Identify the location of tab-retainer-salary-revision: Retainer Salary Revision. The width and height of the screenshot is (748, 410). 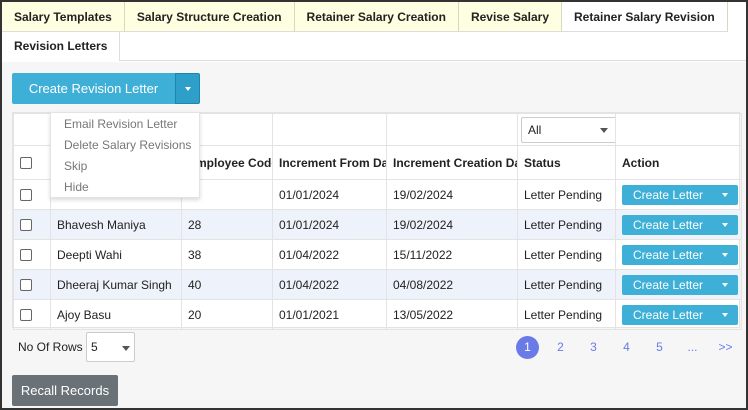
(645, 17).